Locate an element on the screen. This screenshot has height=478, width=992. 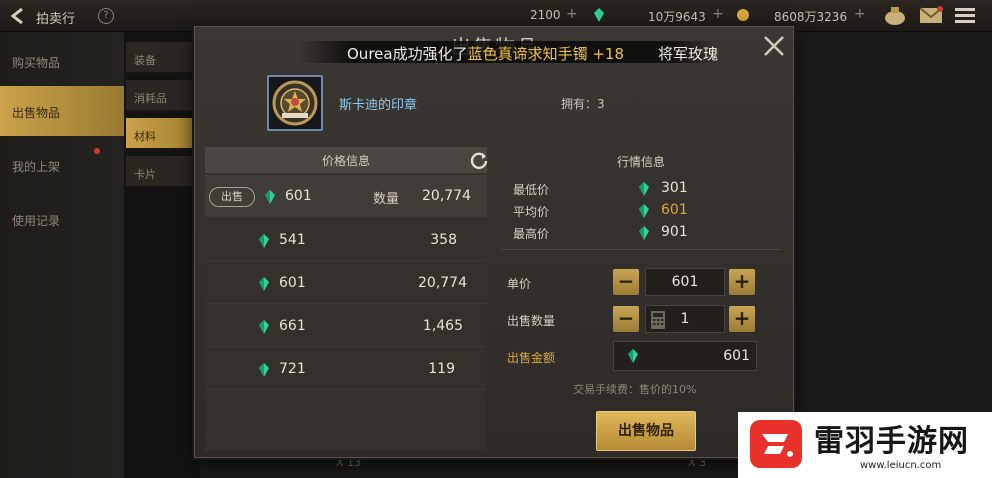
price-info-header: 价格信息 is located at coordinates (347, 160).